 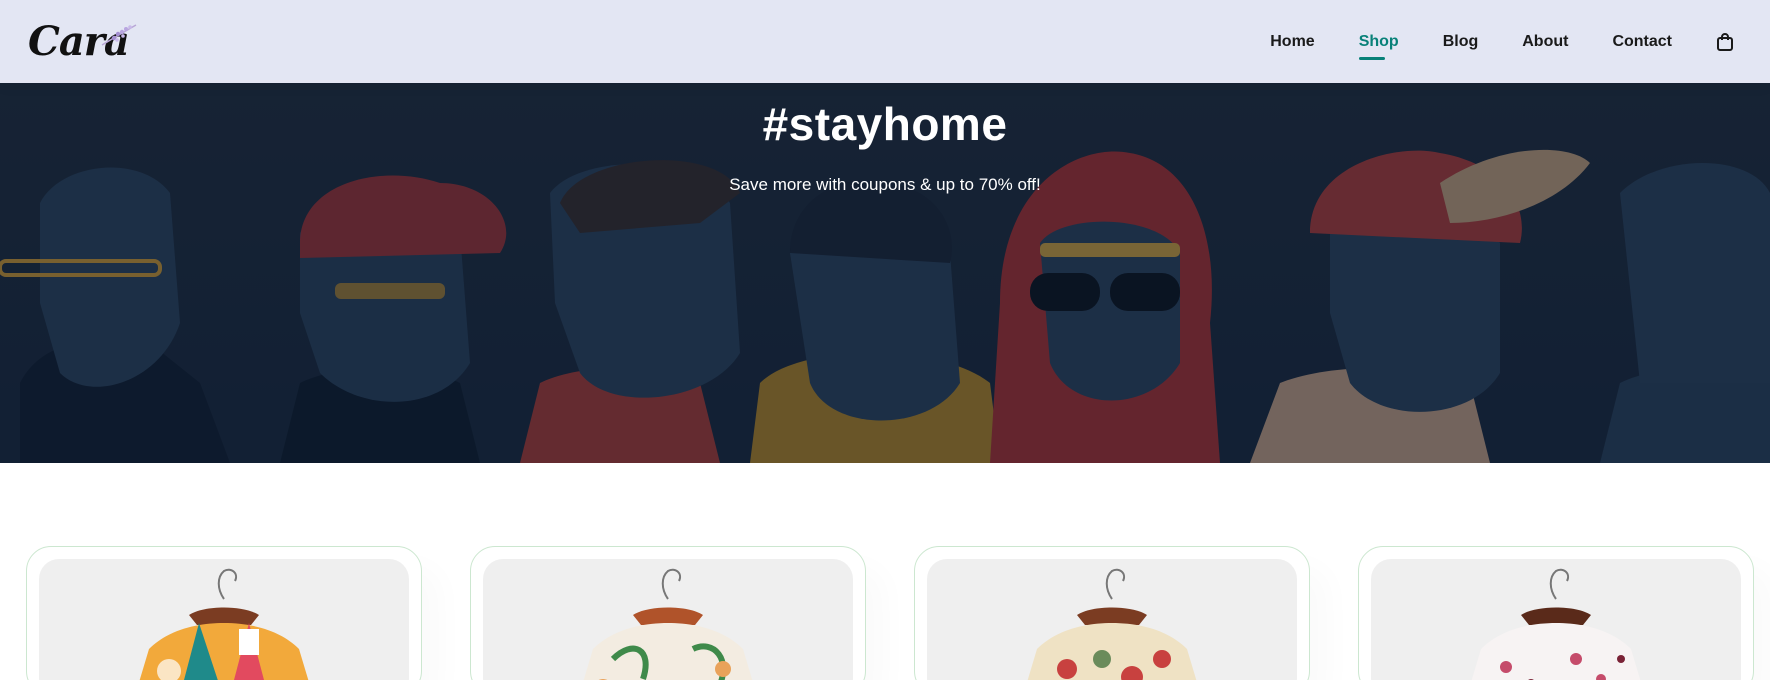 What do you see at coordinates (1112, 619) in the screenshot?
I see `dense-floral-shirt-image` at bounding box center [1112, 619].